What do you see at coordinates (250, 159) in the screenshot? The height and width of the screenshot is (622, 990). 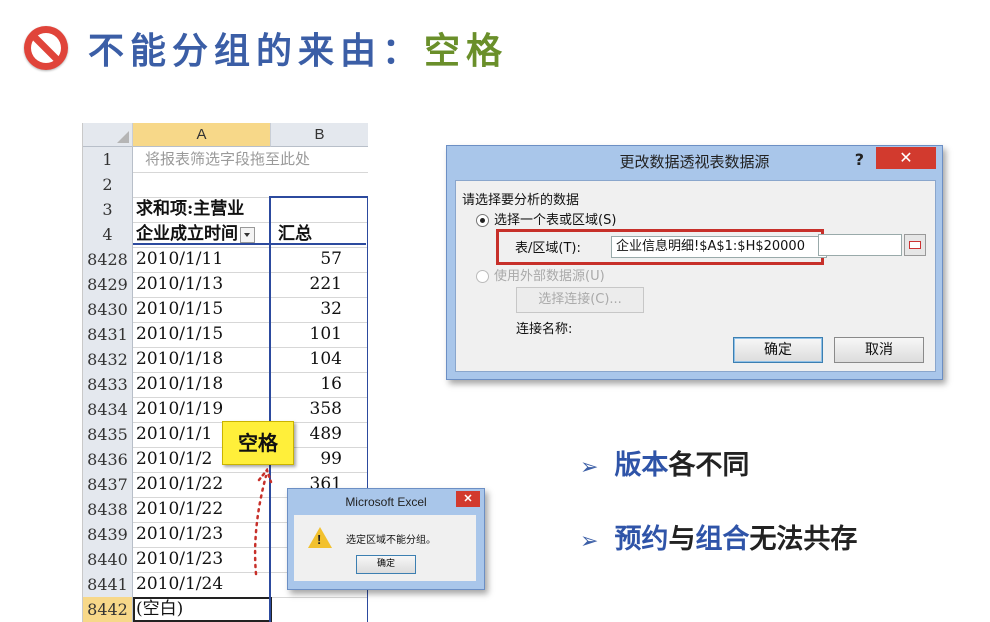 I see `report-filter-drop-zone: 将报表筛选字段拖至此处` at bounding box center [250, 159].